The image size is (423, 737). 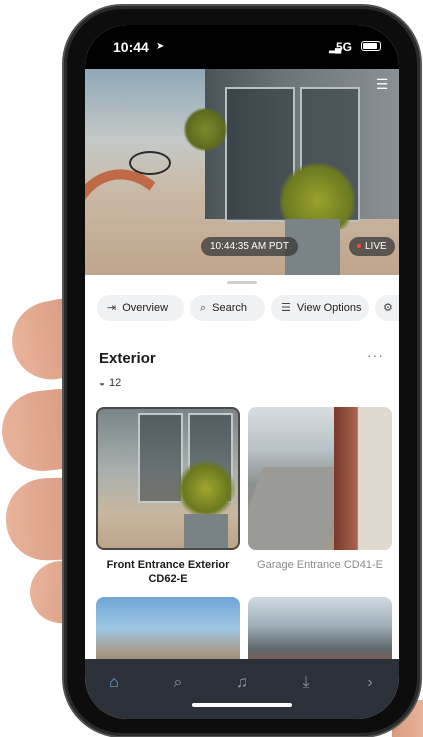 What do you see at coordinates (370, 683) in the screenshot?
I see `chevron-right-icon: ›` at bounding box center [370, 683].